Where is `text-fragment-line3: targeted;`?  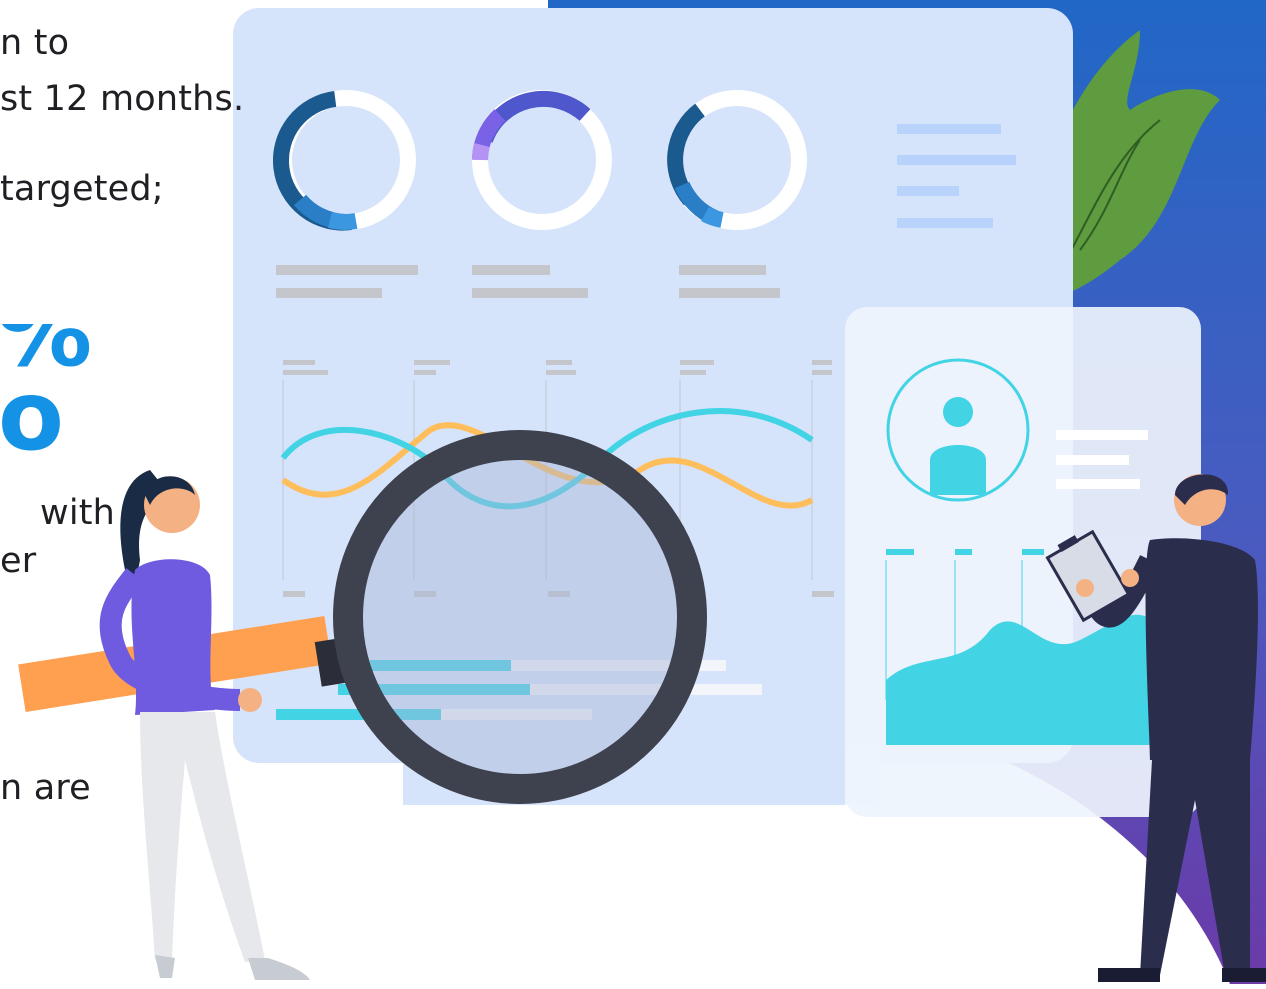
text-fragment-line3: targeted; is located at coordinates (82, 189).